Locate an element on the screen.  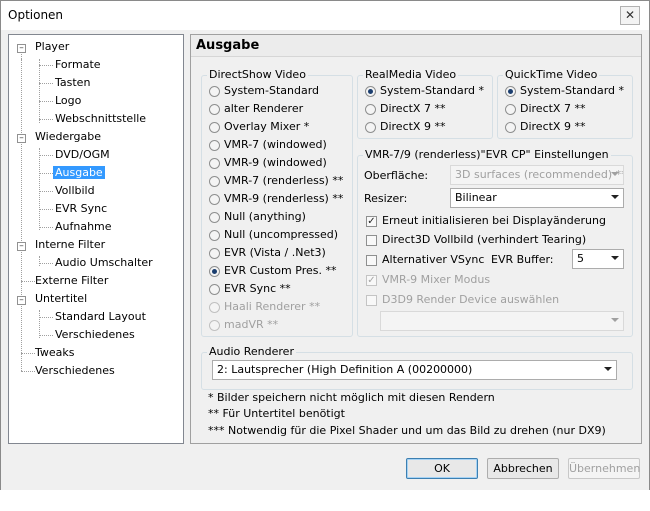
tree-item-tasten: Tasten is located at coordinates (72, 83).